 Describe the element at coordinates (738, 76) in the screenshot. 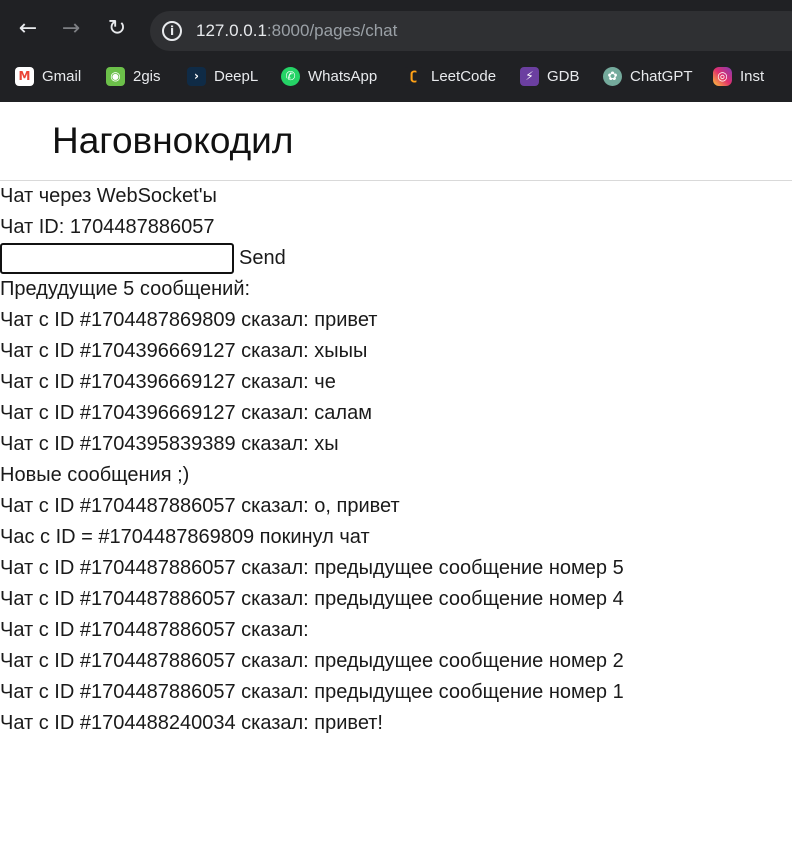

I see `bookmark-instagram: ◎ Inst` at that location.